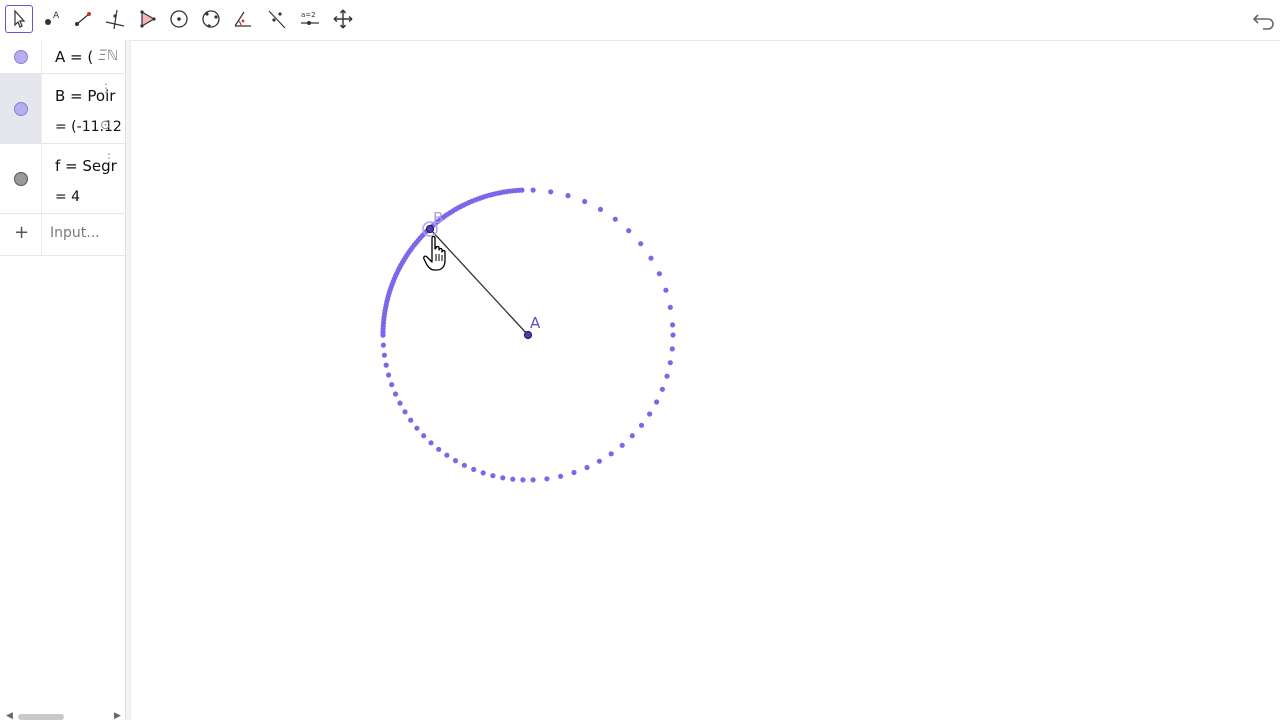 The height and width of the screenshot is (720, 1280). I want to click on visibility-toggle-A, so click(21, 57).